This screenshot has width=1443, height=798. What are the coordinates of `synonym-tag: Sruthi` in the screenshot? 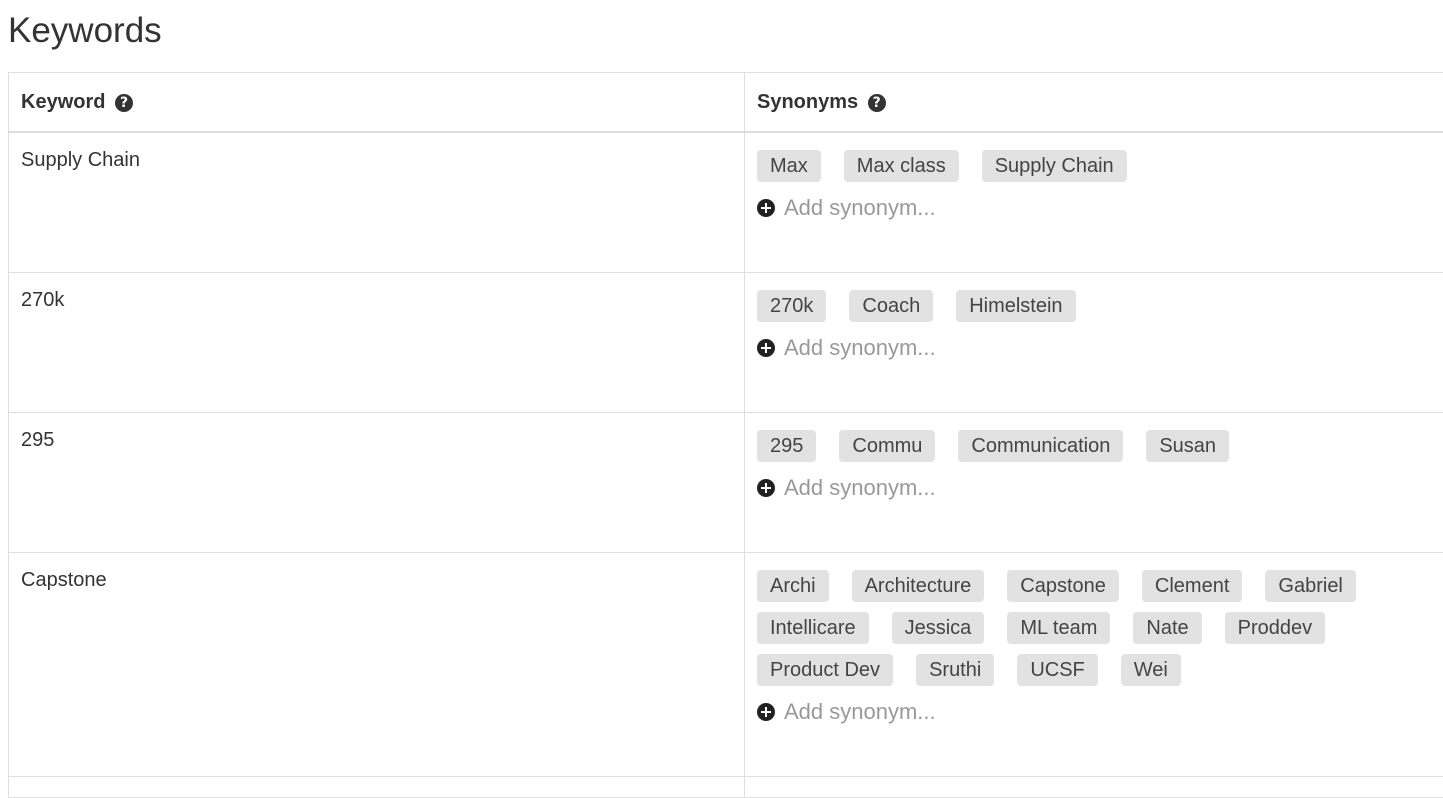 It's located at (955, 670).